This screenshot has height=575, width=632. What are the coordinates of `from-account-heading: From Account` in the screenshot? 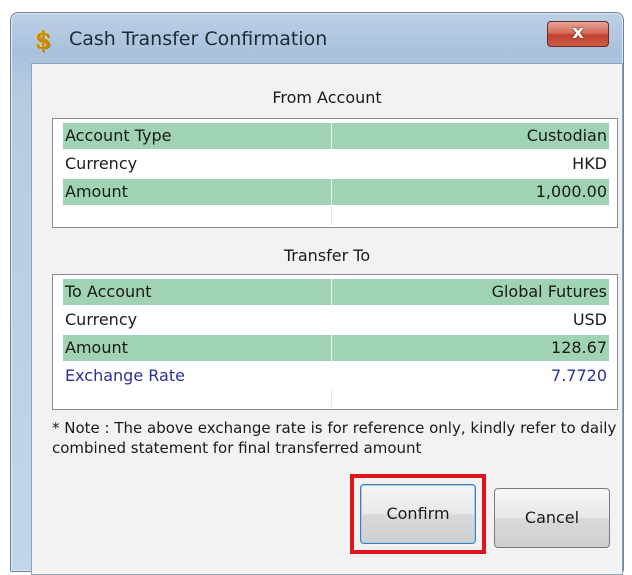 It's located at (327, 97).